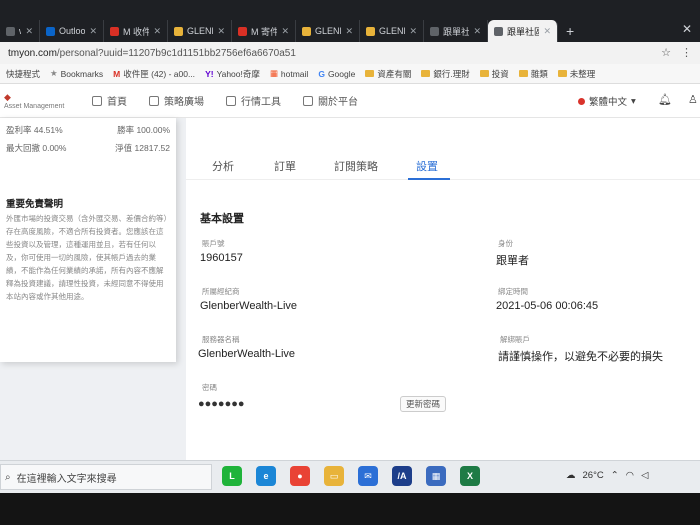 This screenshot has height=525, width=700. I want to click on chrome-app-icon: ●, so click(300, 476).